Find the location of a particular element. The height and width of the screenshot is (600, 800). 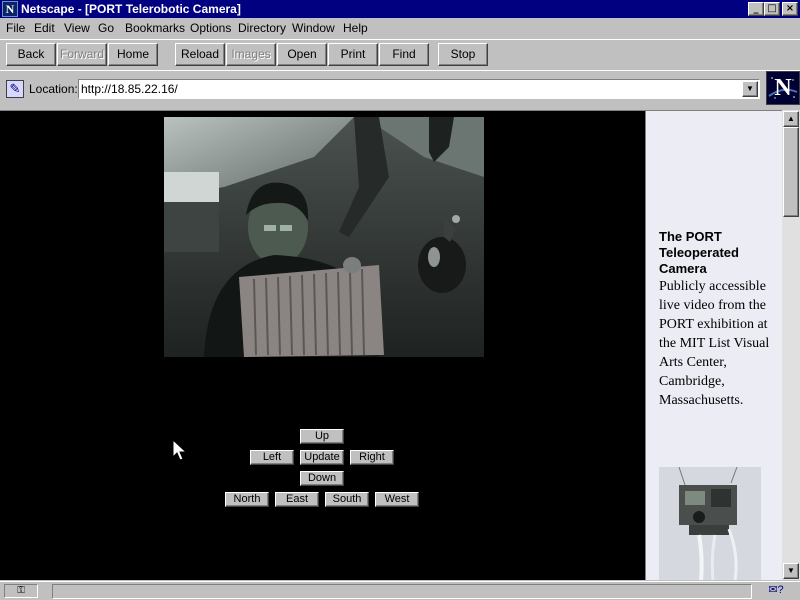

minimize-button: _ is located at coordinates (756, 9).